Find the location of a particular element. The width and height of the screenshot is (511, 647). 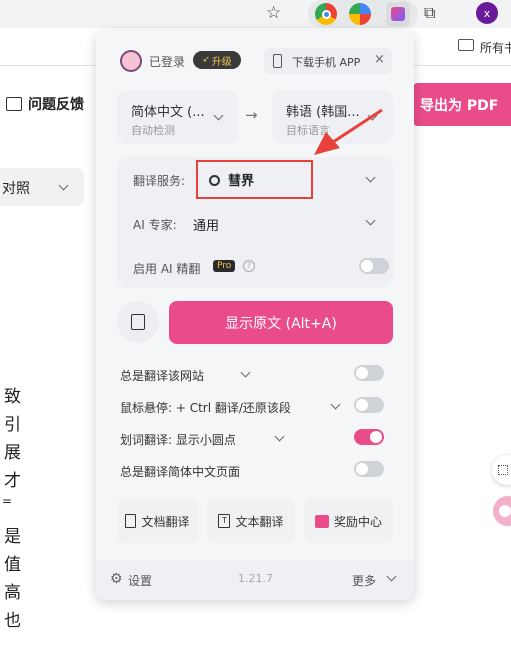

profile-avatar: x is located at coordinates (487, 13).